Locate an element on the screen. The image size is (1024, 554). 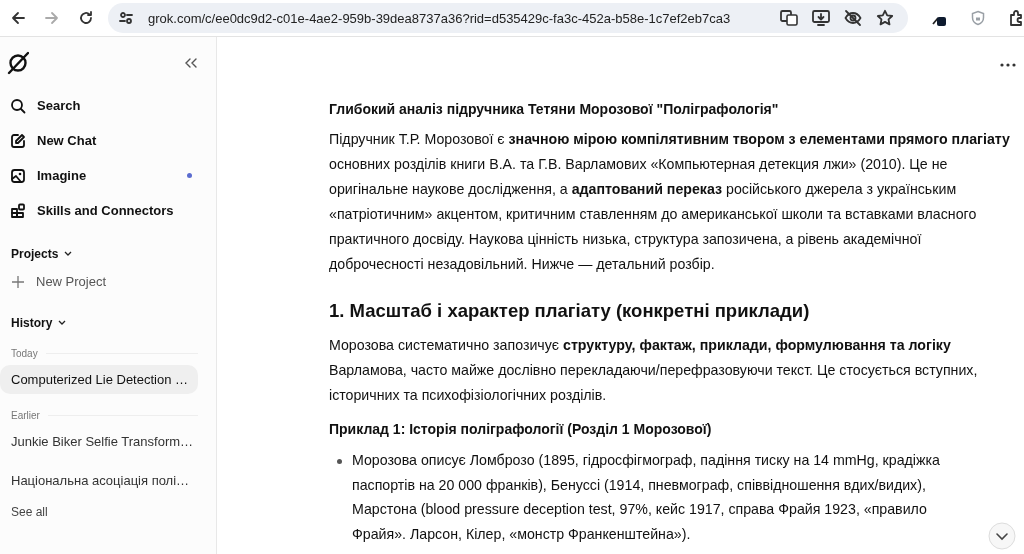
response-title: Глибокий аналіз підручника Тетяни Морозової "Поліграфологія" is located at coordinates (554, 109).